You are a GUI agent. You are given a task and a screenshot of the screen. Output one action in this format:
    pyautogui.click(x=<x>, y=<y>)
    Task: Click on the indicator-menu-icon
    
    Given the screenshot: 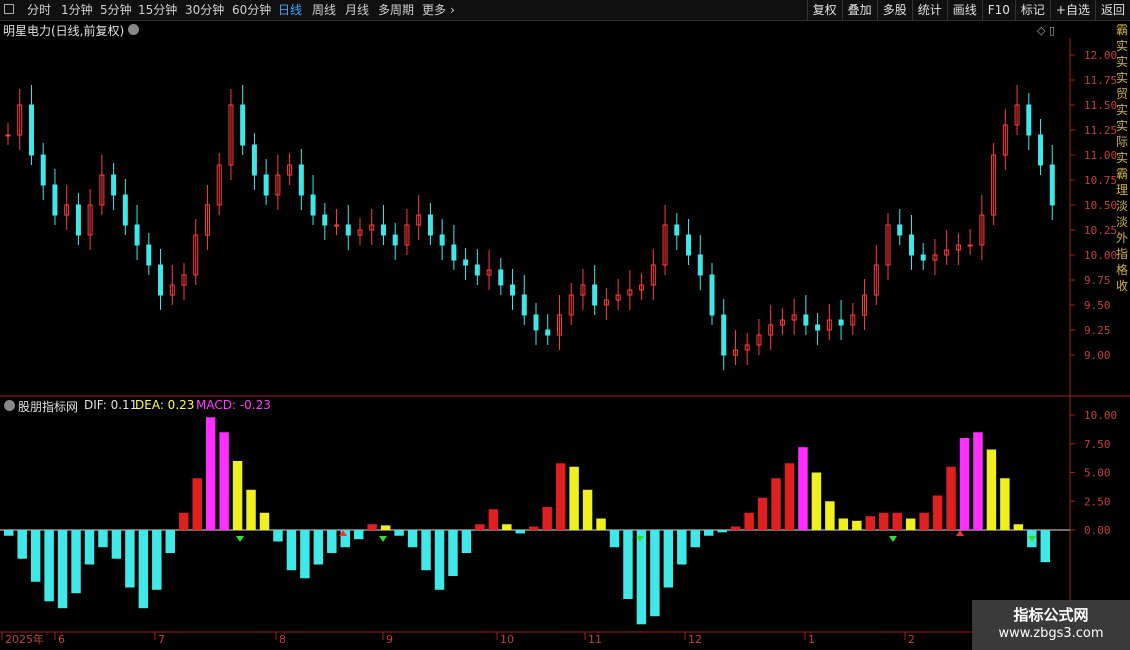 What is the action you would take?
    pyautogui.click(x=9, y=405)
    